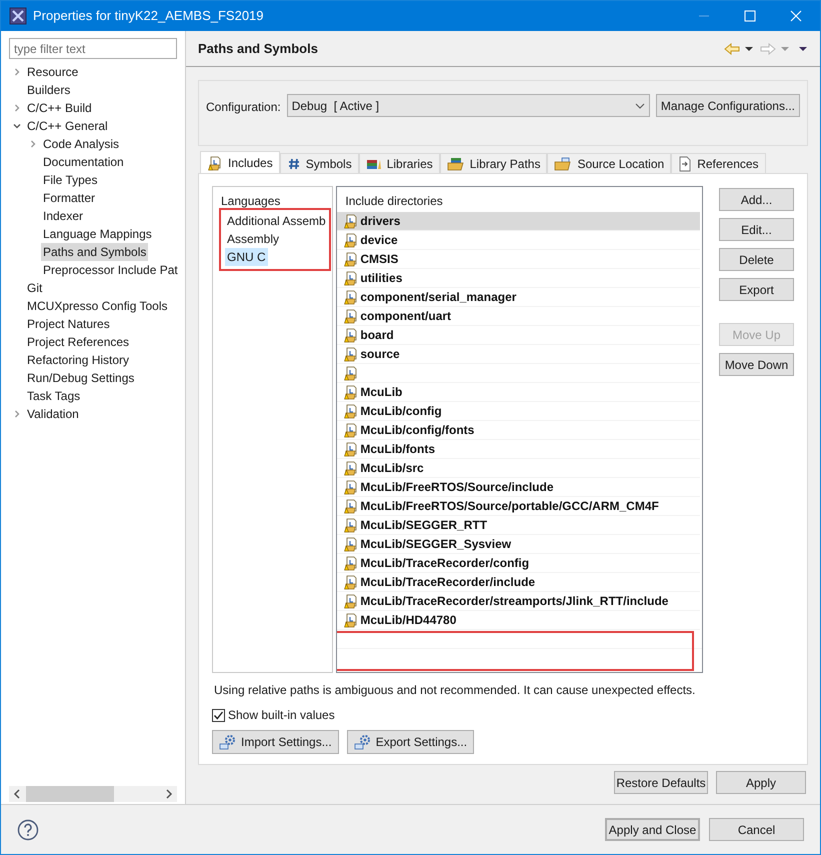 The height and width of the screenshot is (855, 821). What do you see at coordinates (399, 163) in the screenshot?
I see `tab: Libraries` at bounding box center [399, 163].